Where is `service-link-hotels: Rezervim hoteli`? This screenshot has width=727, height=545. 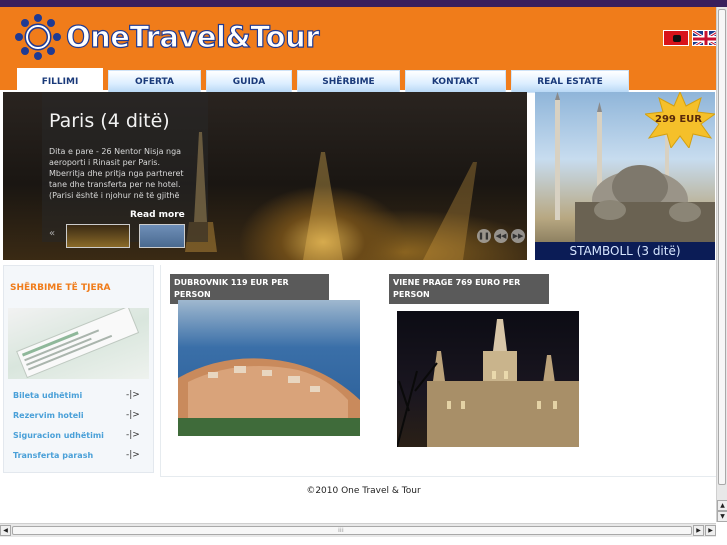
service-link-hotels: Rezervim hoteli is located at coordinates (48, 415).